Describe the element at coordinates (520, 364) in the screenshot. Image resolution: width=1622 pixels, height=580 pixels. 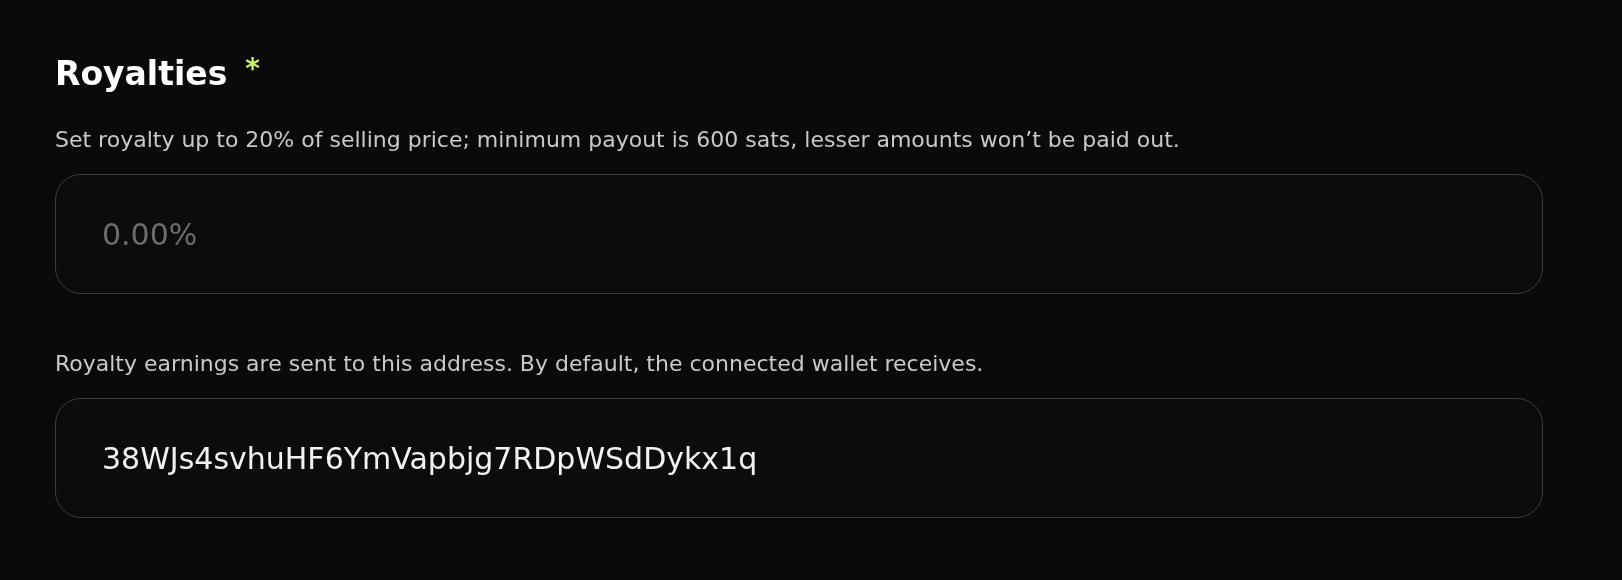
I see `field-label: Royalty earnings are sent to this address. By default, the connected wallet receives.` at that location.